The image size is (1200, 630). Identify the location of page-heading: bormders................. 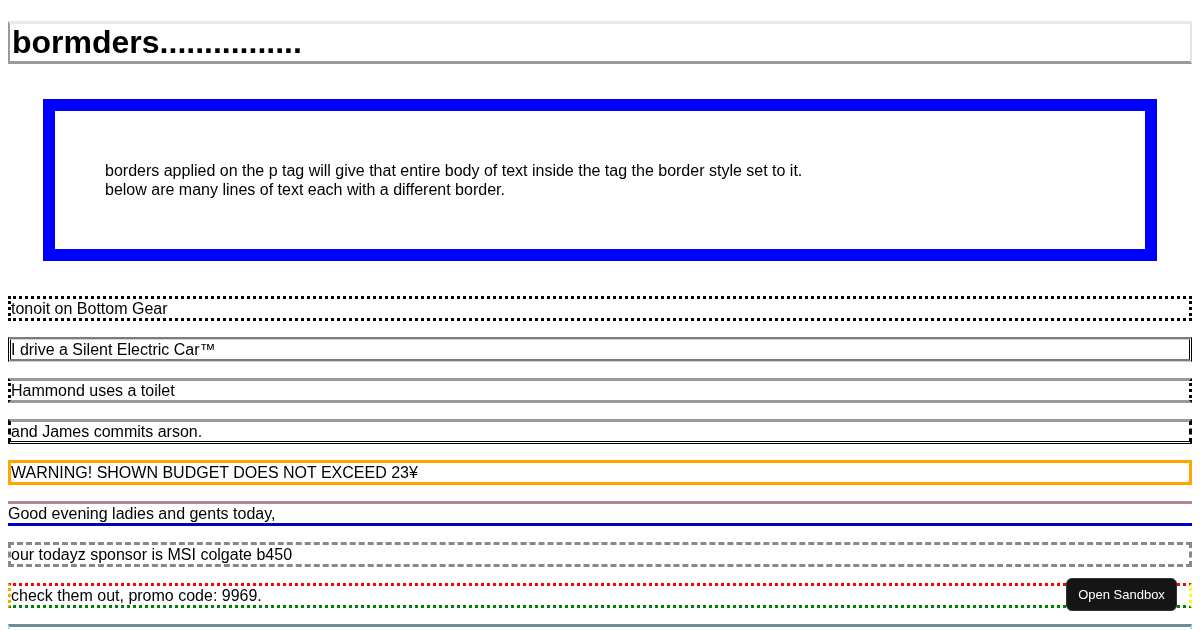
(600, 42).